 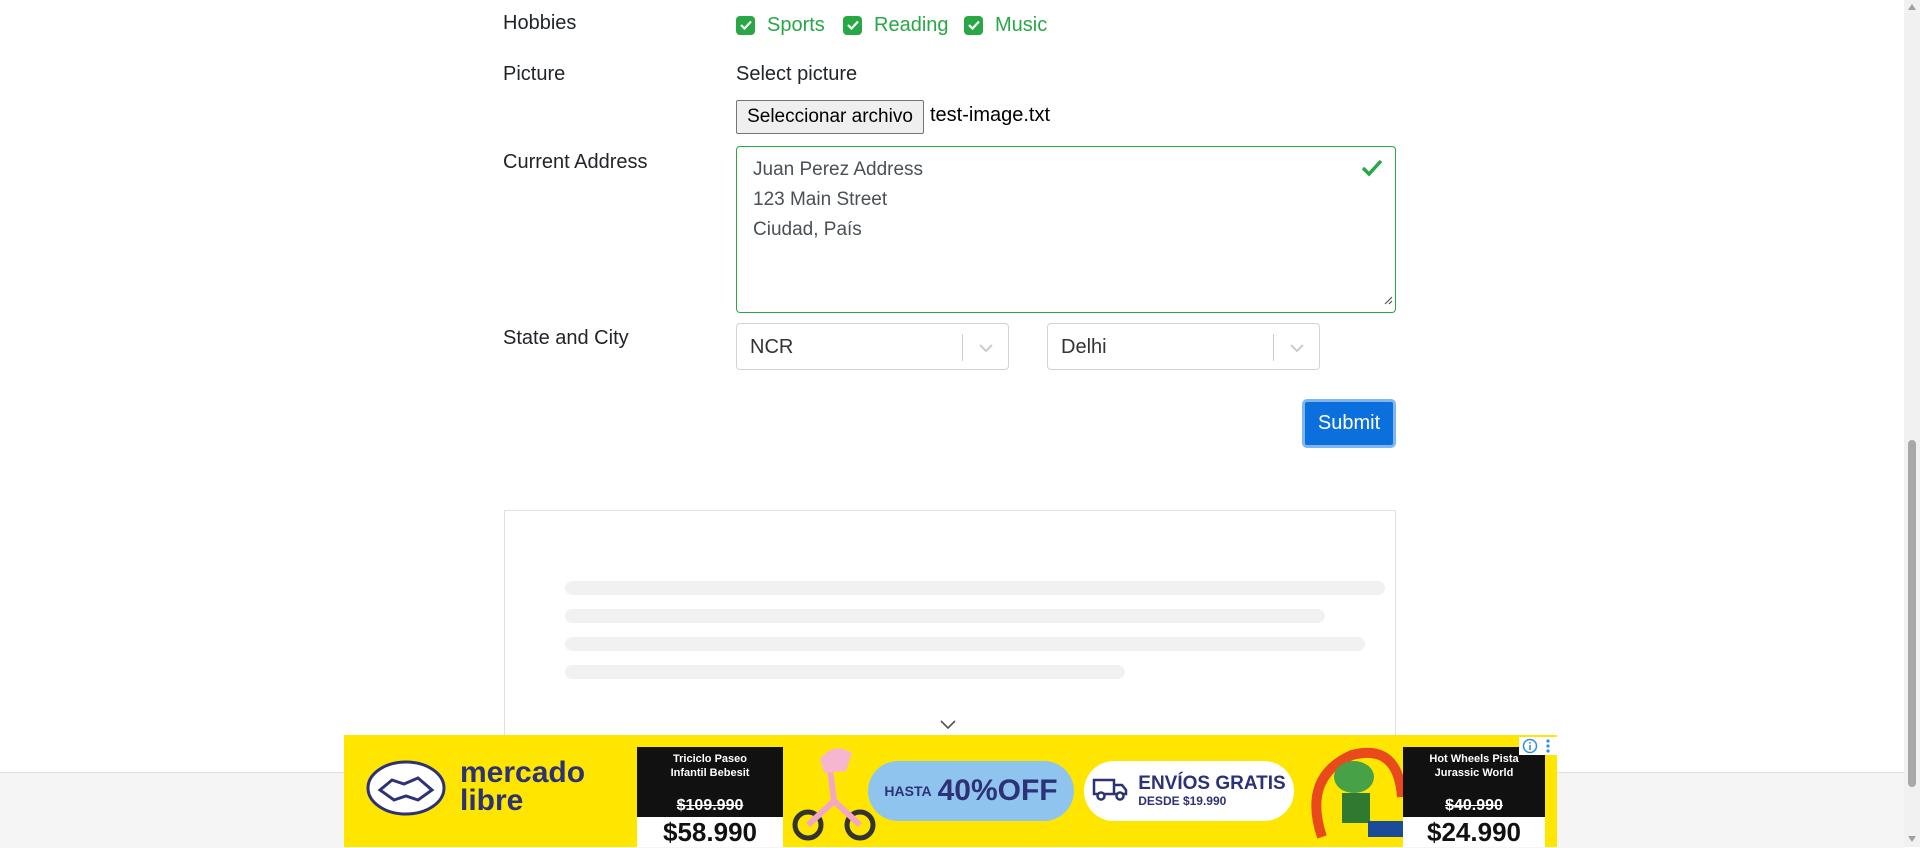 What do you see at coordinates (1349, 423) in the screenshot?
I see `submit-button: Submit` at bounding box center [1349, 423].